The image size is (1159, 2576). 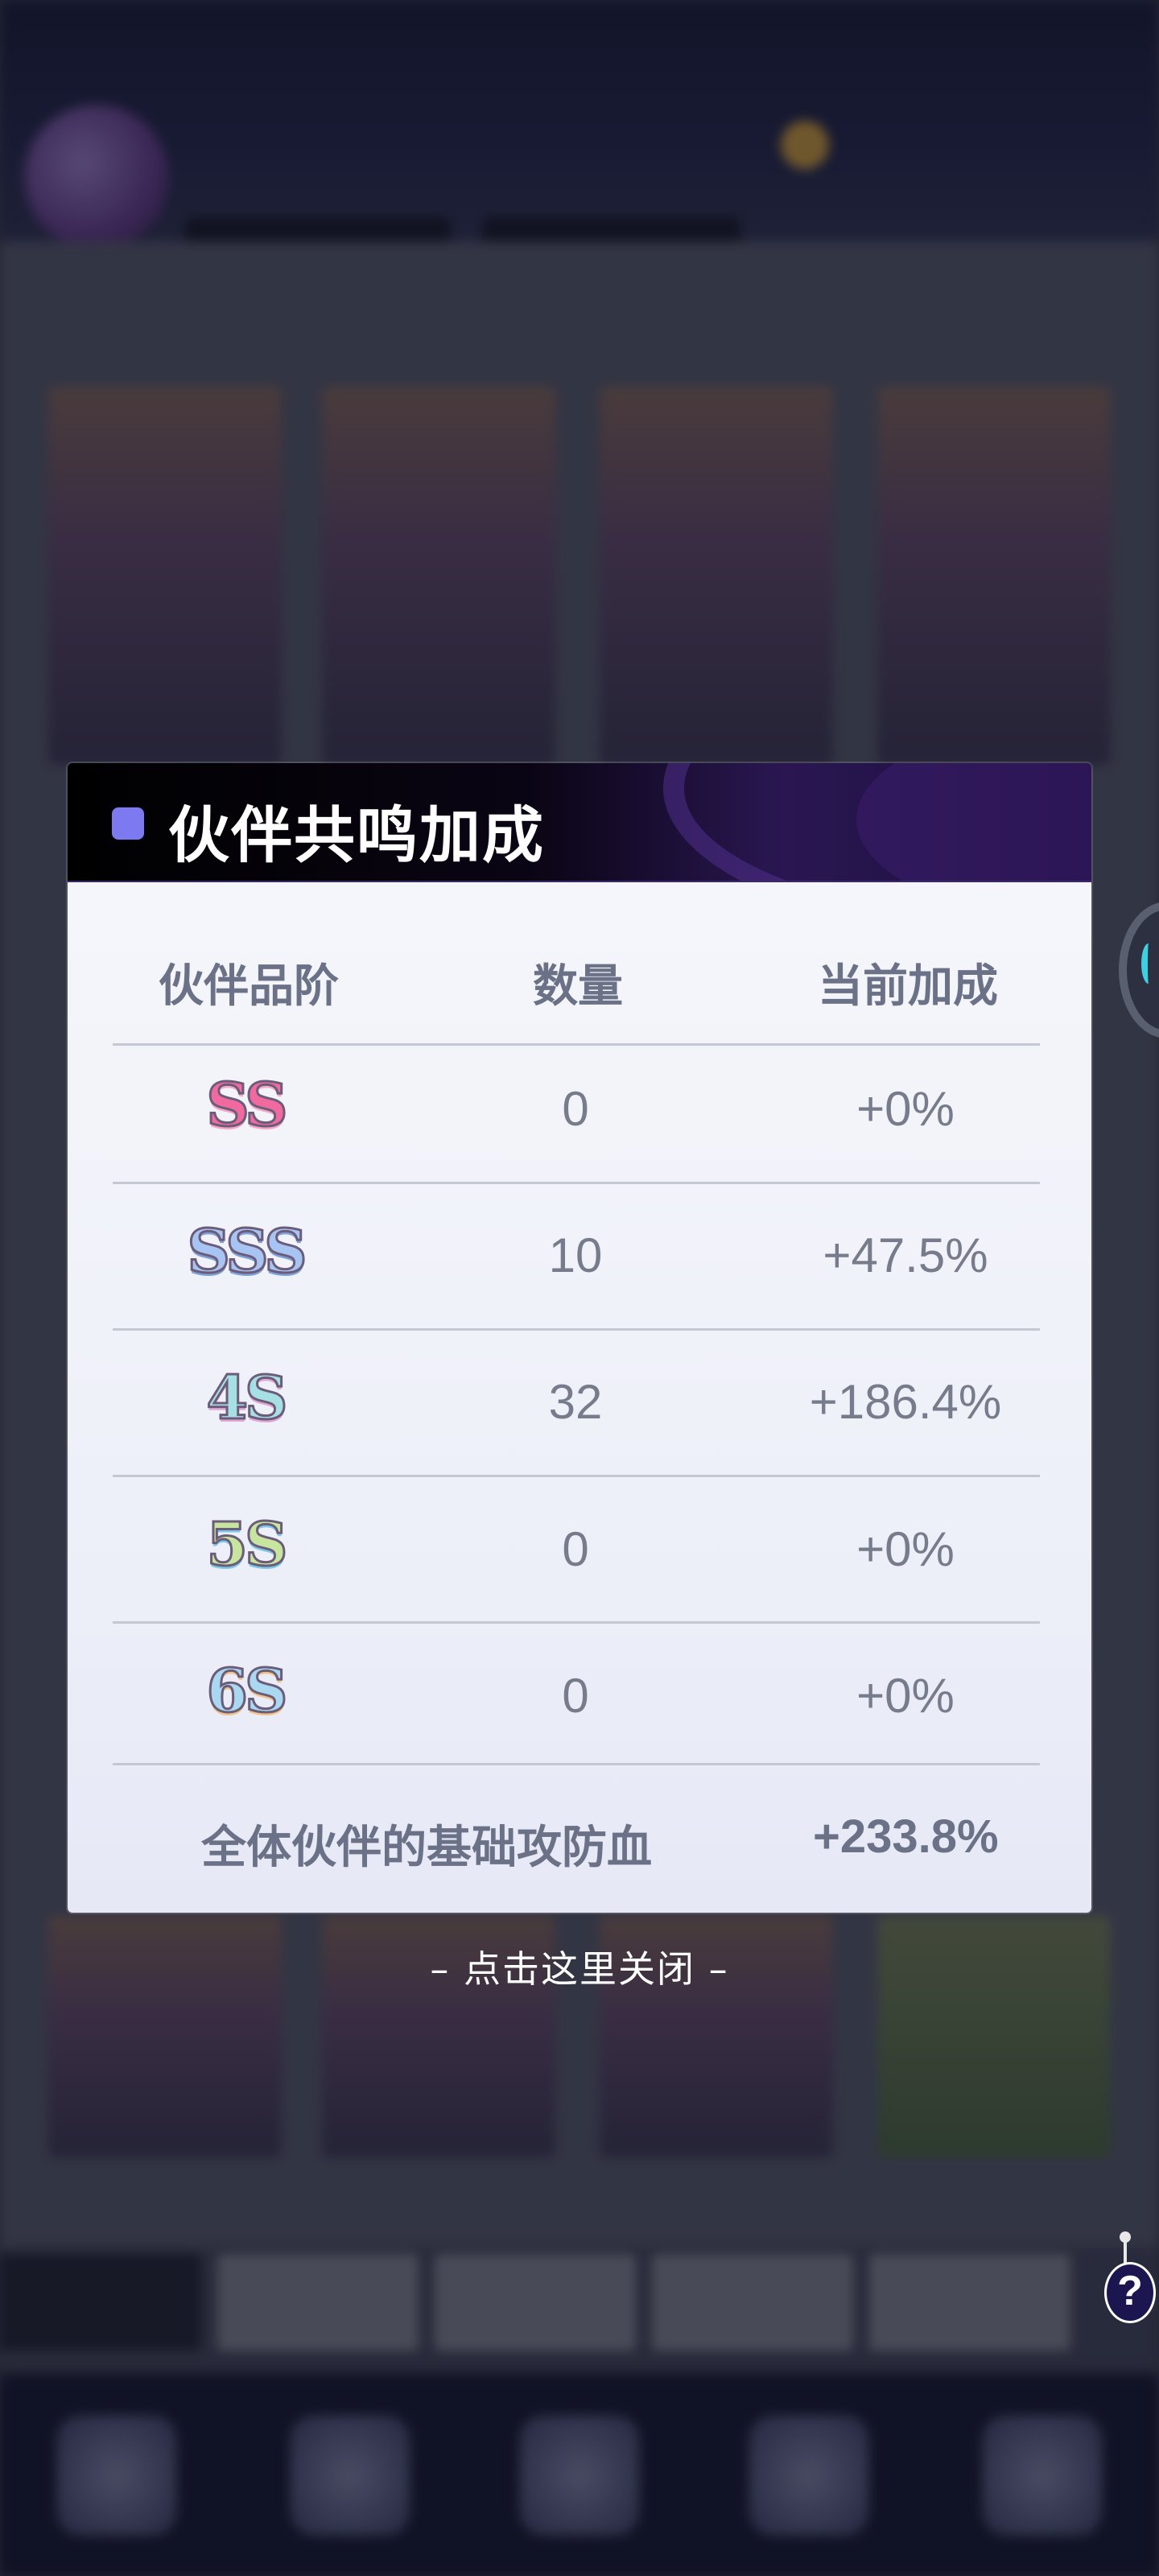 What do you see at coordinates (579, 1966) in the screenshot?
I see `close-hint-button: – 点击这里关闭 –` at bounding box center [579, 1966].